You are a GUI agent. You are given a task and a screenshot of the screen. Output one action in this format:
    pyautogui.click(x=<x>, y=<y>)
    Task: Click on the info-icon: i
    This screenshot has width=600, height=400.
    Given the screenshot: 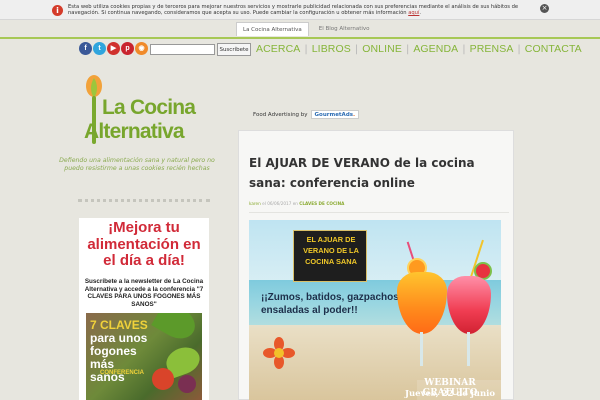 What is the action you would take?
    pyautogui.click(x=57, y=10)
    